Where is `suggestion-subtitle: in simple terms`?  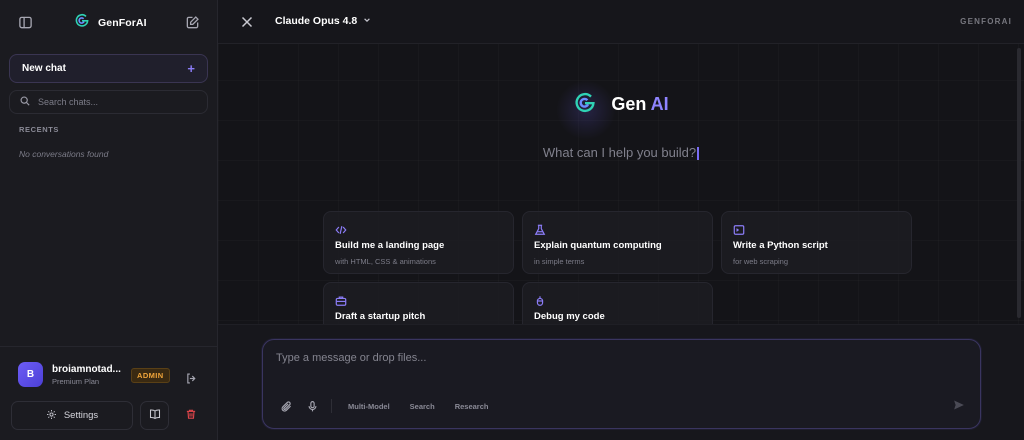
suggestion-subtitle: in simple terms is located at coordinates (559, 261).